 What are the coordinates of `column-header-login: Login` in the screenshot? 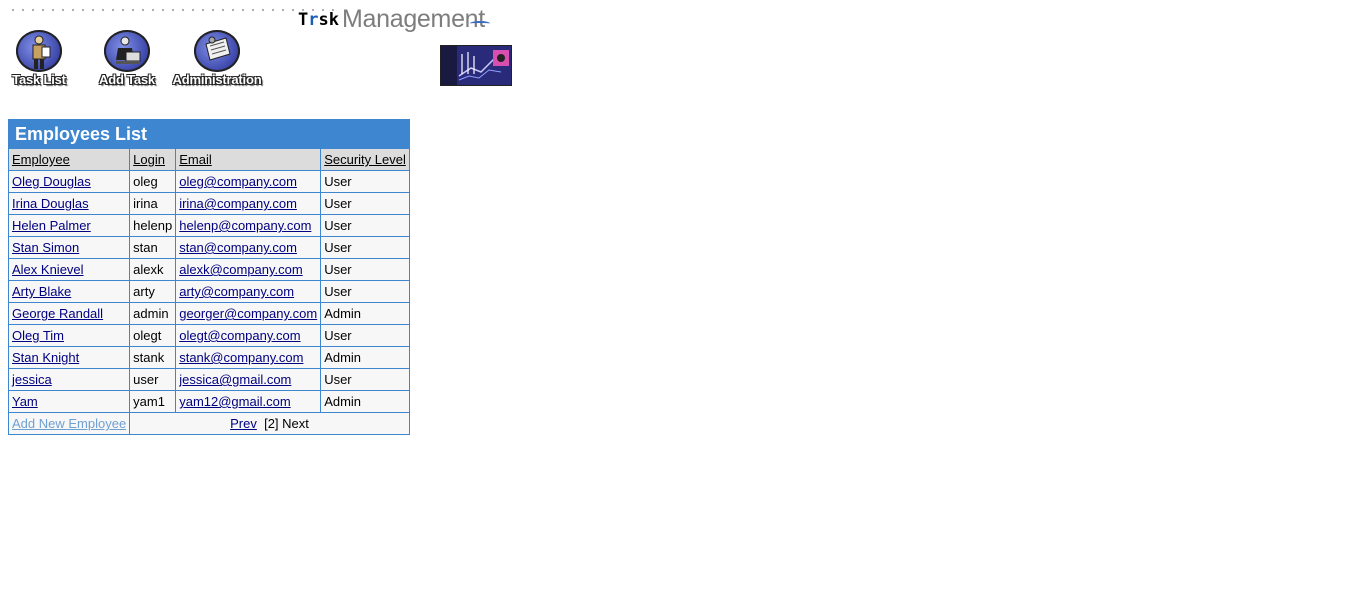 It's located at (153, 159).